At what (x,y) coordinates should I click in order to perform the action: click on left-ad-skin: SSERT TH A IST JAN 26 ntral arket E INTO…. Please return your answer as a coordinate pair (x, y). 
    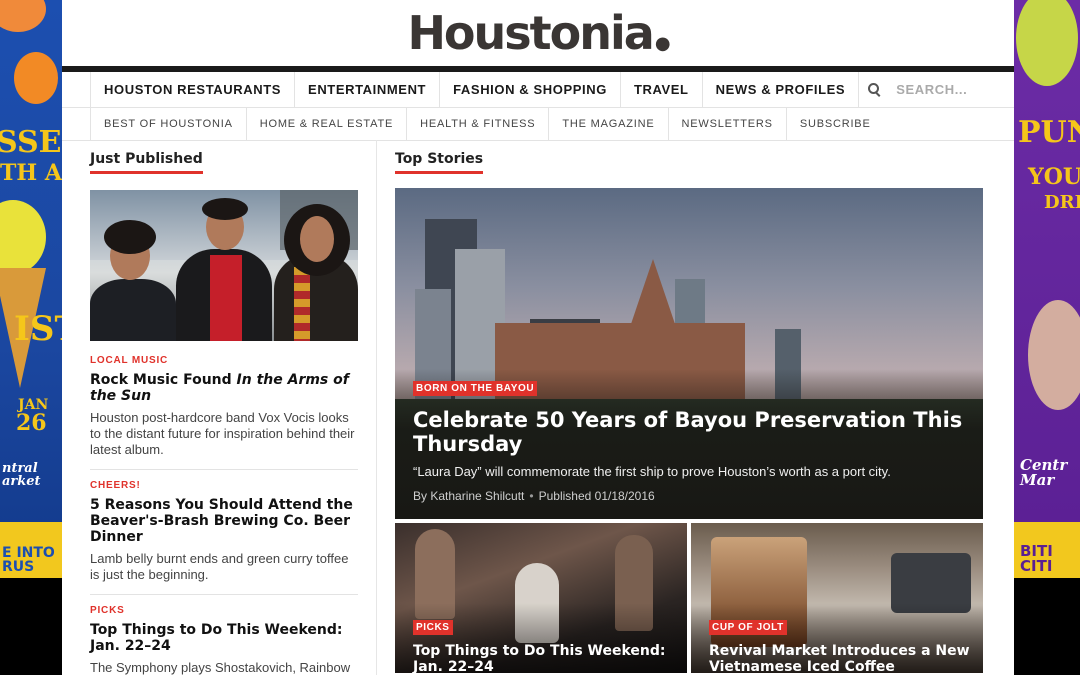
    Looking at the image, I should click on (31, 289).